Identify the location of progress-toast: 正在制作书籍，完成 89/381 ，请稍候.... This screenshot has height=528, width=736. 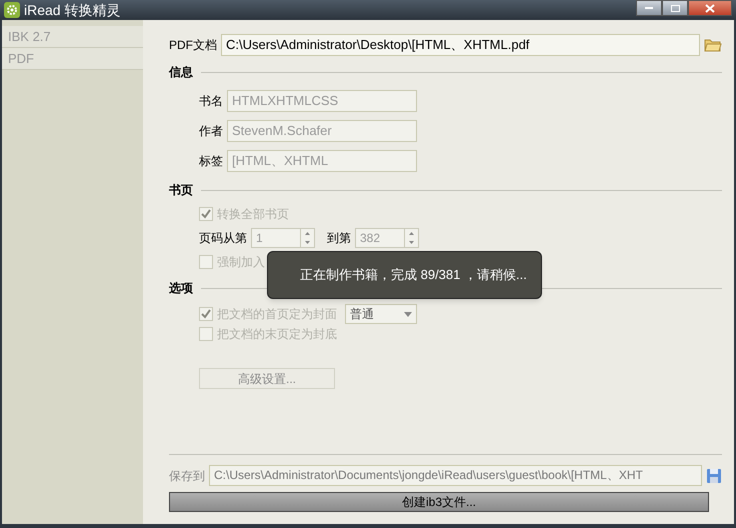
(404, 275).